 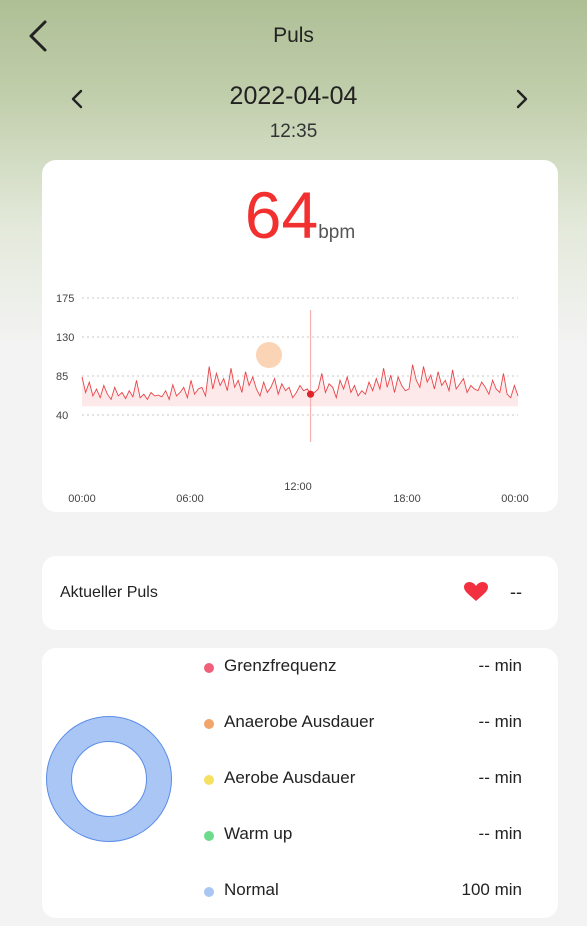 What do you see at coordinates (363, 668) in the screenshot?
I see `zone-row-limit: Grenzfrequenz -- min` at bounding box center [363, 668].